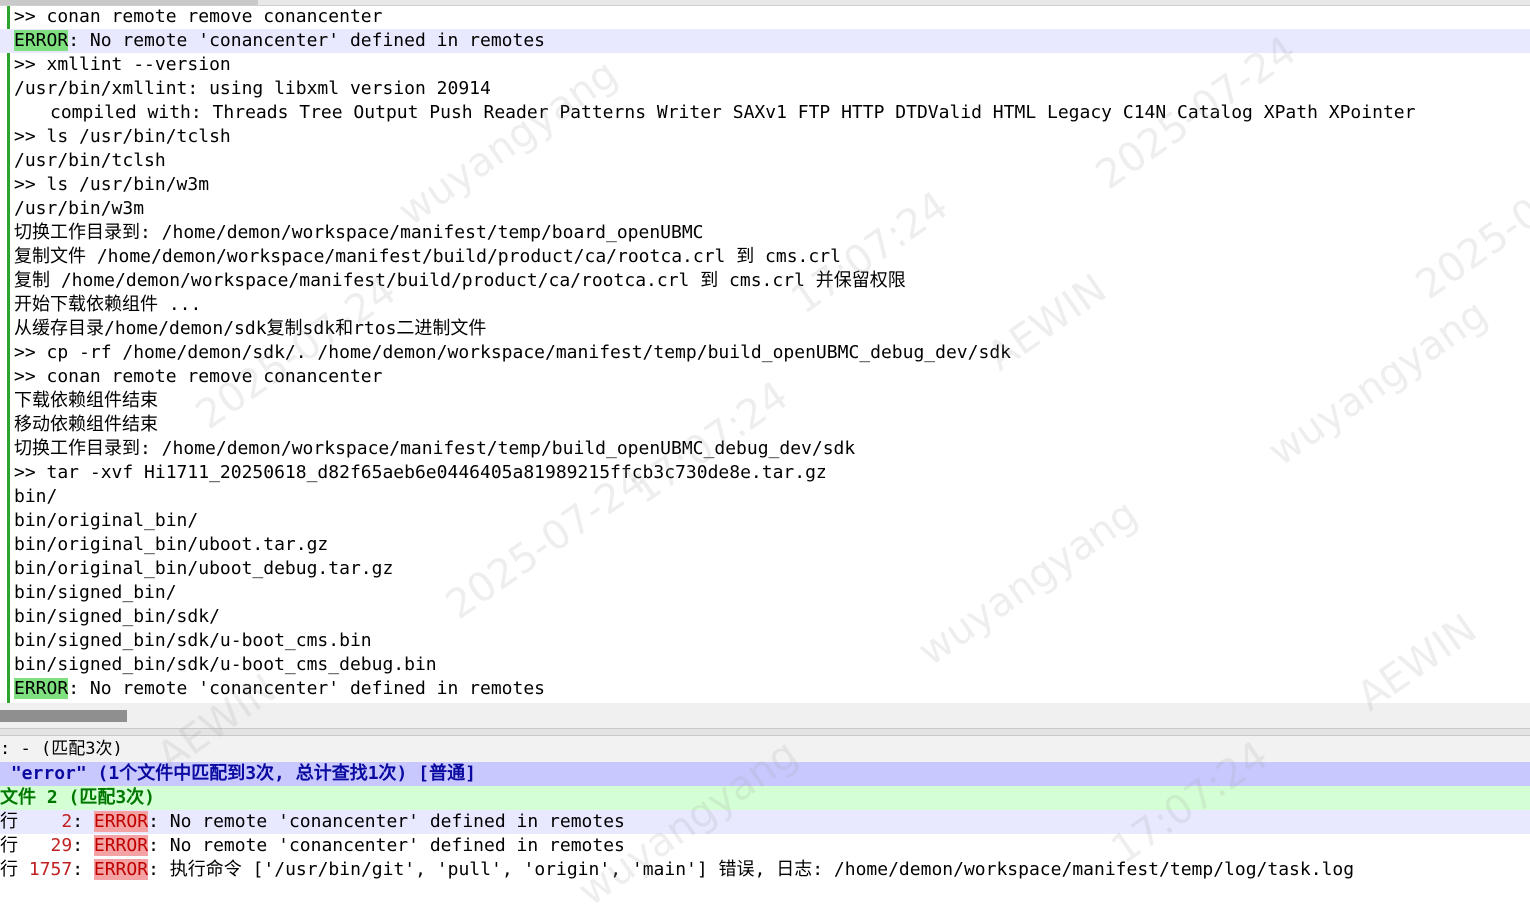  Describe the element at coordinates (765, 617) in the screenshot. I see `editor-line: bin/signed_bin/sdk/` at that location.